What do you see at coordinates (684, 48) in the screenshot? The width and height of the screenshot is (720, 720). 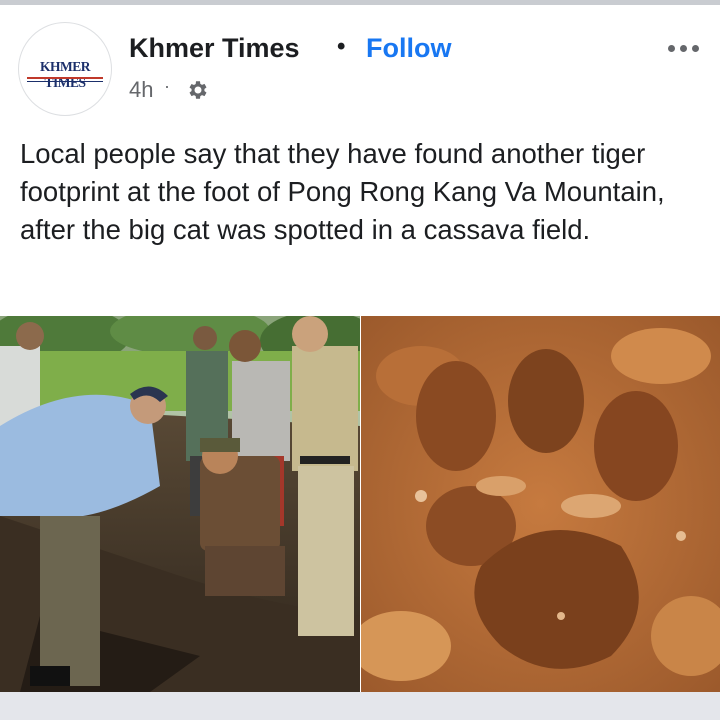 I see `more-options-icon` at bounding box center [684, 48].